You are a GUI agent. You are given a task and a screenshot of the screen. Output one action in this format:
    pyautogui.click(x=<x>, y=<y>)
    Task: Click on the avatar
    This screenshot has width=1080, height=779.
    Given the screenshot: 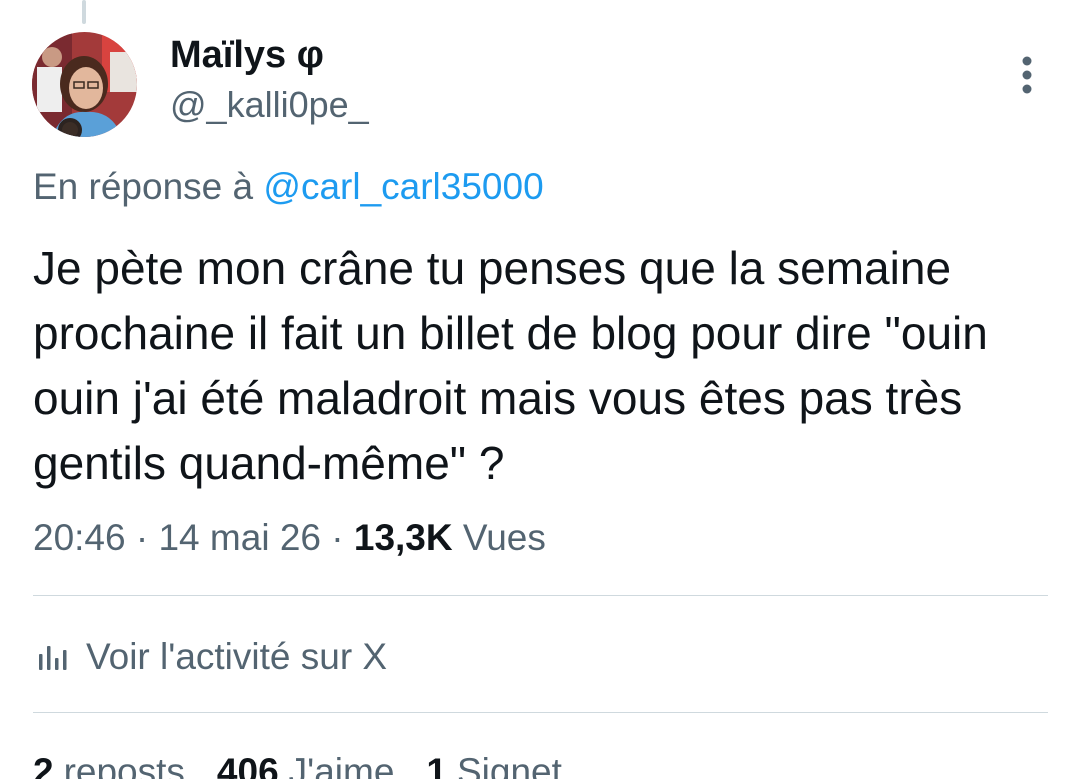 What is the action you would take?
    pyautogui.click(x=84, y=84)
    